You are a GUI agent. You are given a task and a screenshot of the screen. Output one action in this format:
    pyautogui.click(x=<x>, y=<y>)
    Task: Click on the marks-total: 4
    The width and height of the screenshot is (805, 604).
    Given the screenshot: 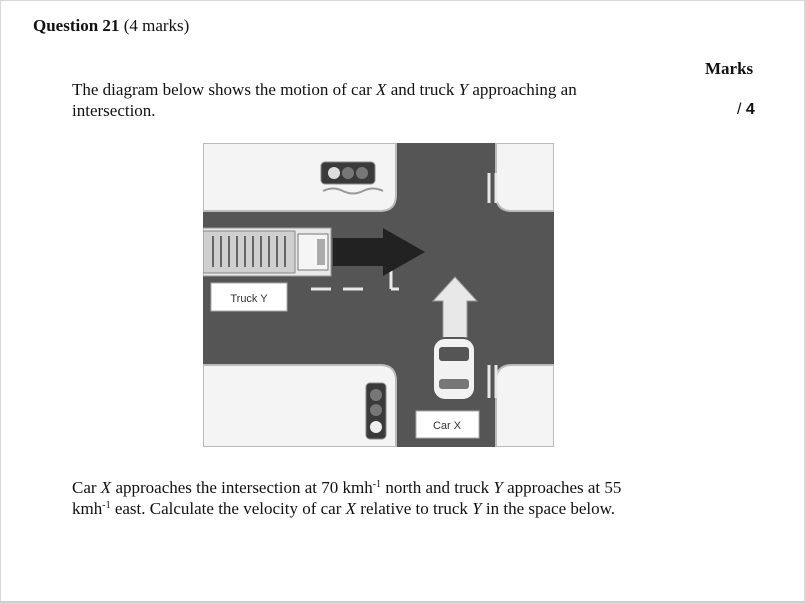 What is the action you would take?
    pyautogui.click(x=750, y=109)
    